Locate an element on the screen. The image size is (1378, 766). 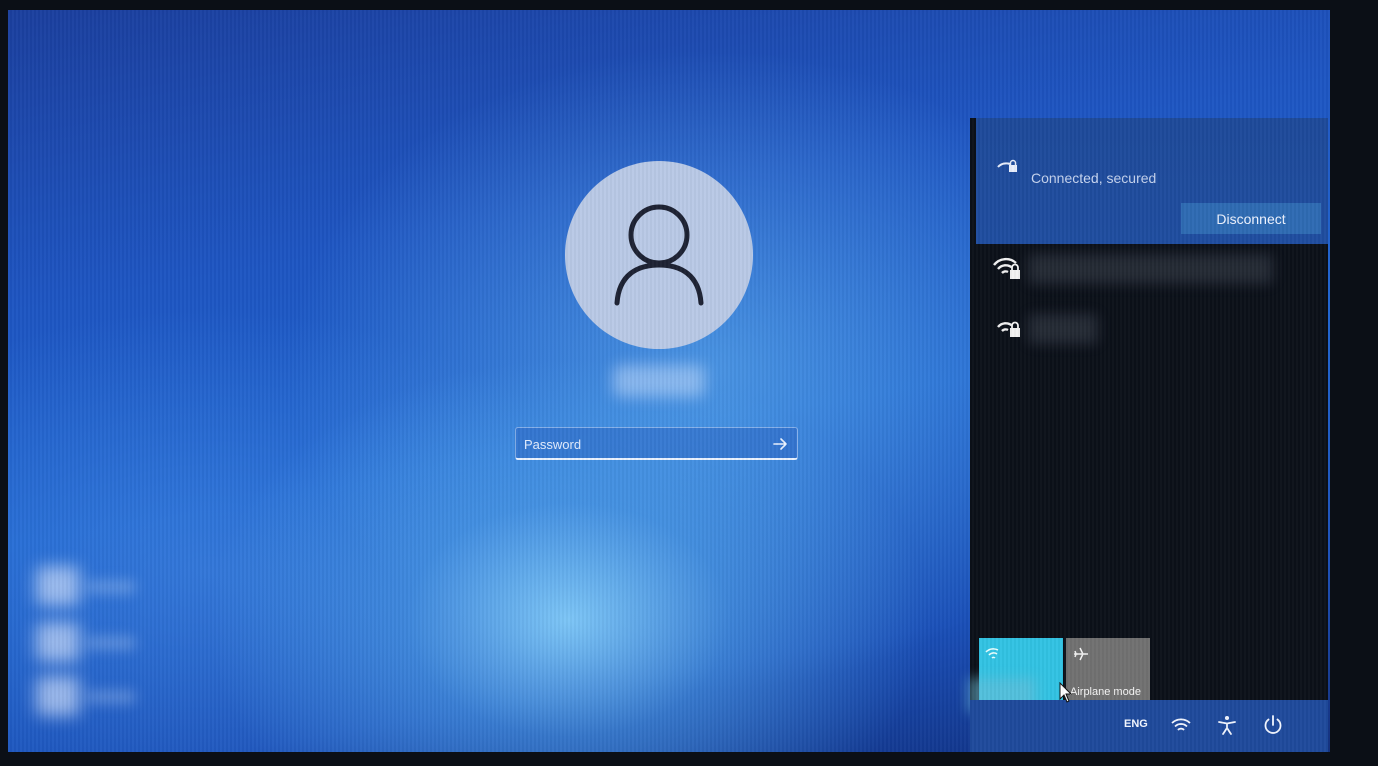
user-avatar is located at coordinates (659, 255).